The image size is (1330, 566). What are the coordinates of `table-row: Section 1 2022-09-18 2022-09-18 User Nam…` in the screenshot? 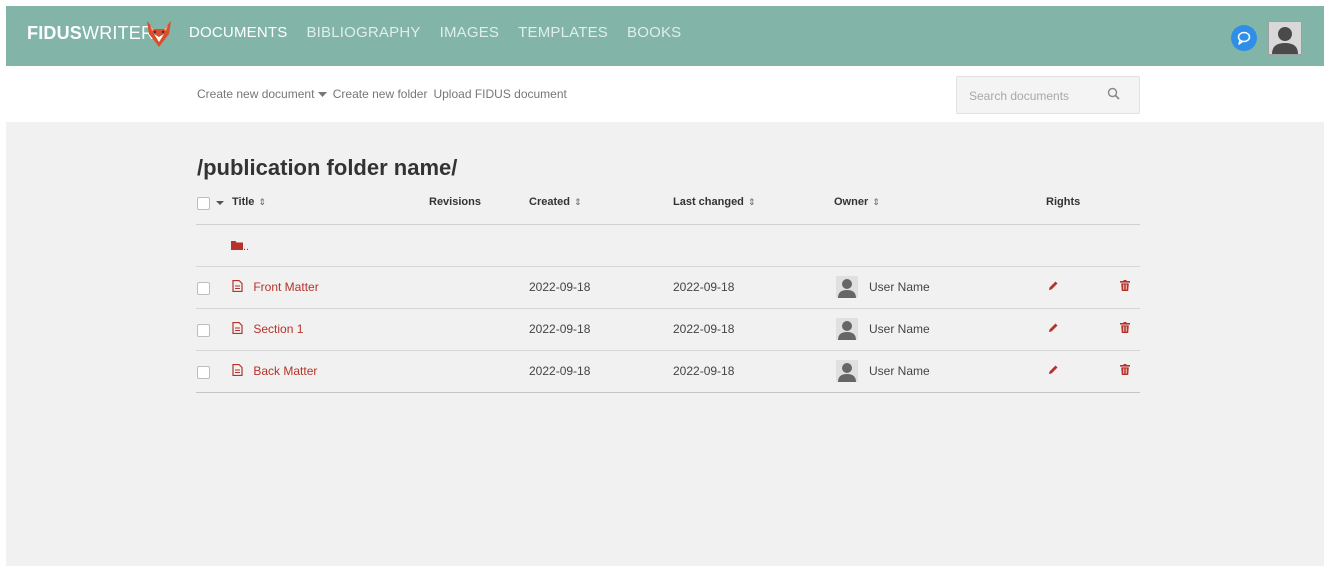 It's located at (668, 330).